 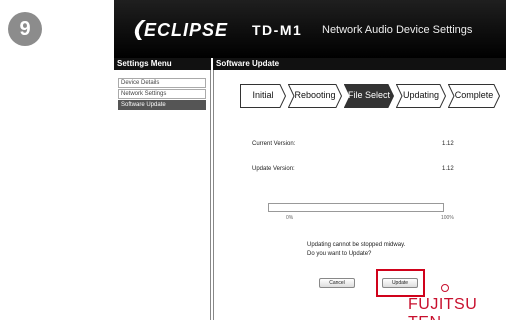 I want to click on product-title: Network Audio Device Settings, so click(x=397, y=30).